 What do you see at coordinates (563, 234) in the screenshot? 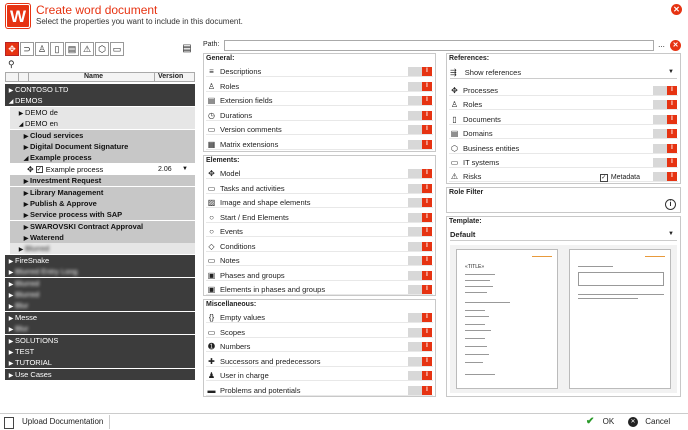
I see `template-dropdown: Default ▼` at bounding box center [563, 234].